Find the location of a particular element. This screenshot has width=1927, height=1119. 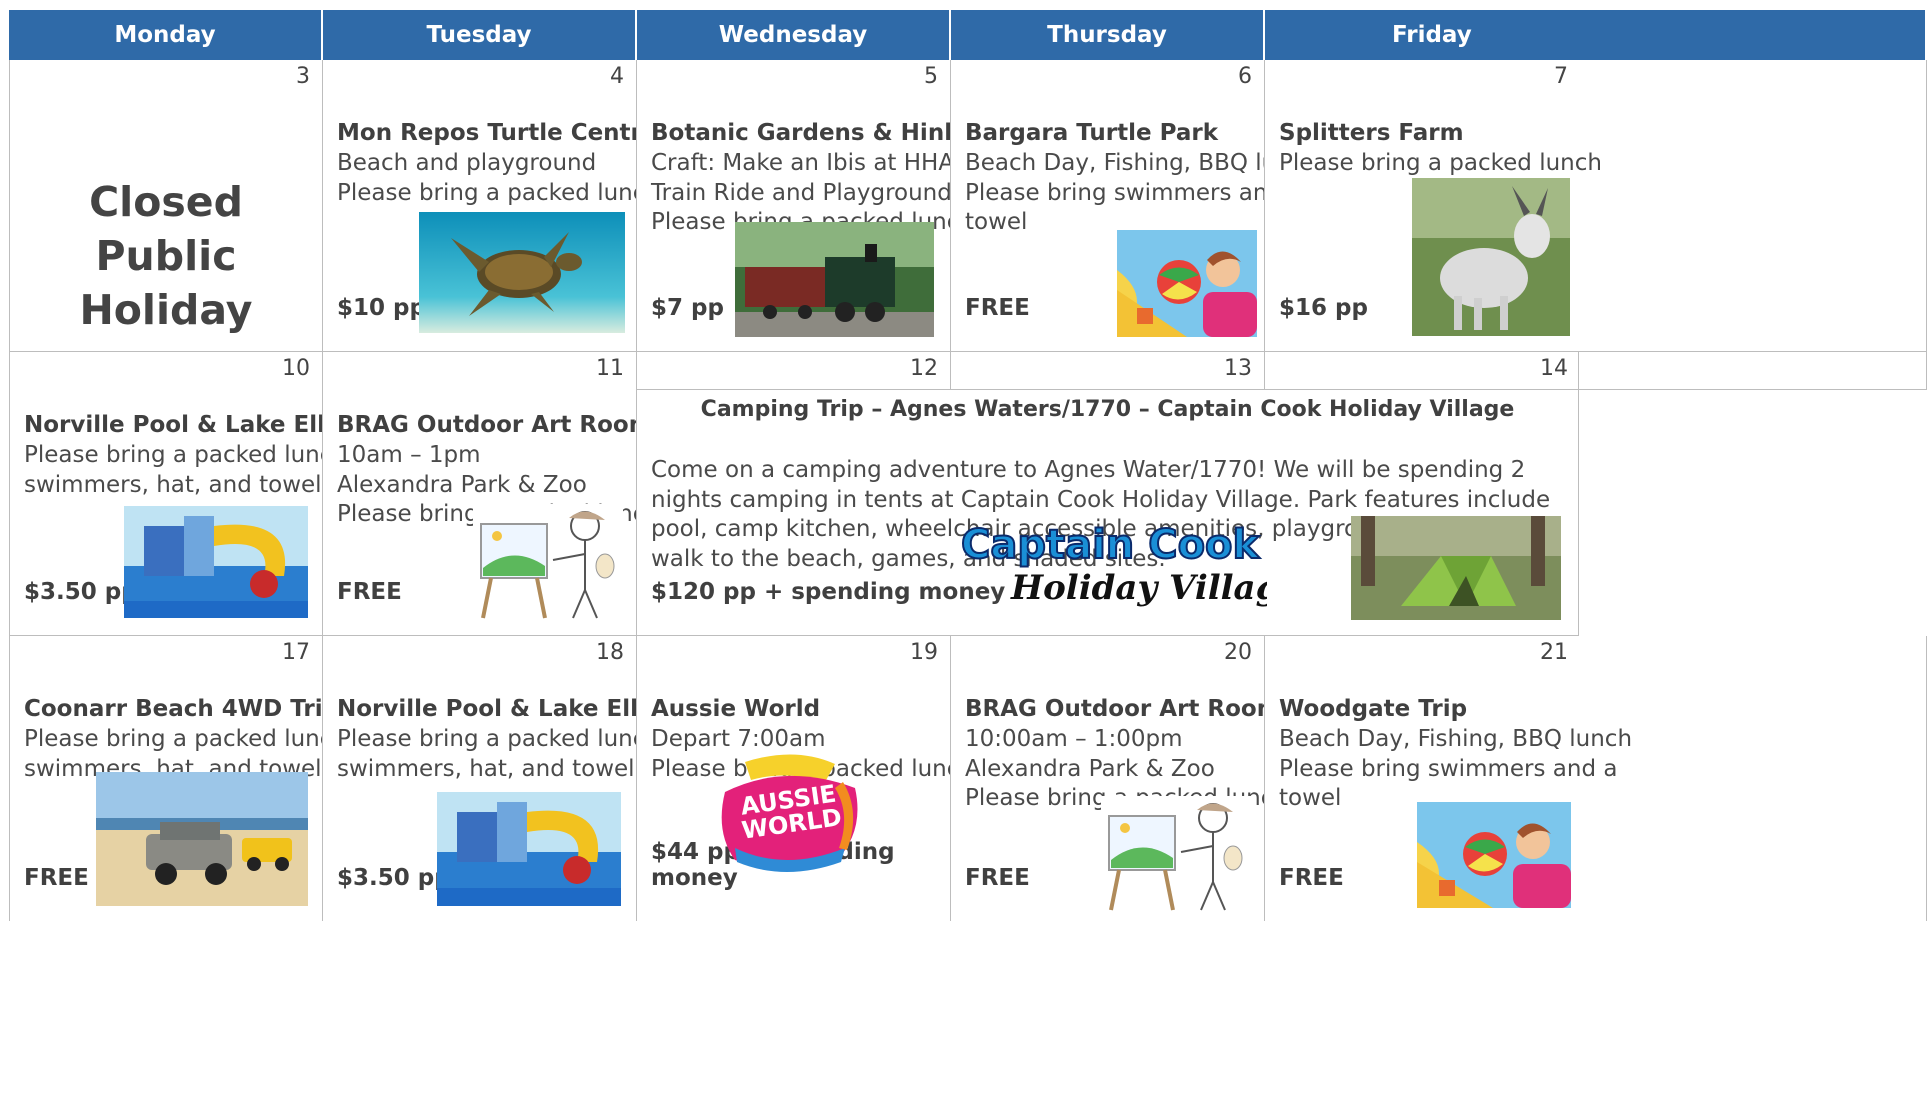

detail-line: Depart 7:00am is located at coordinates (738, 739).